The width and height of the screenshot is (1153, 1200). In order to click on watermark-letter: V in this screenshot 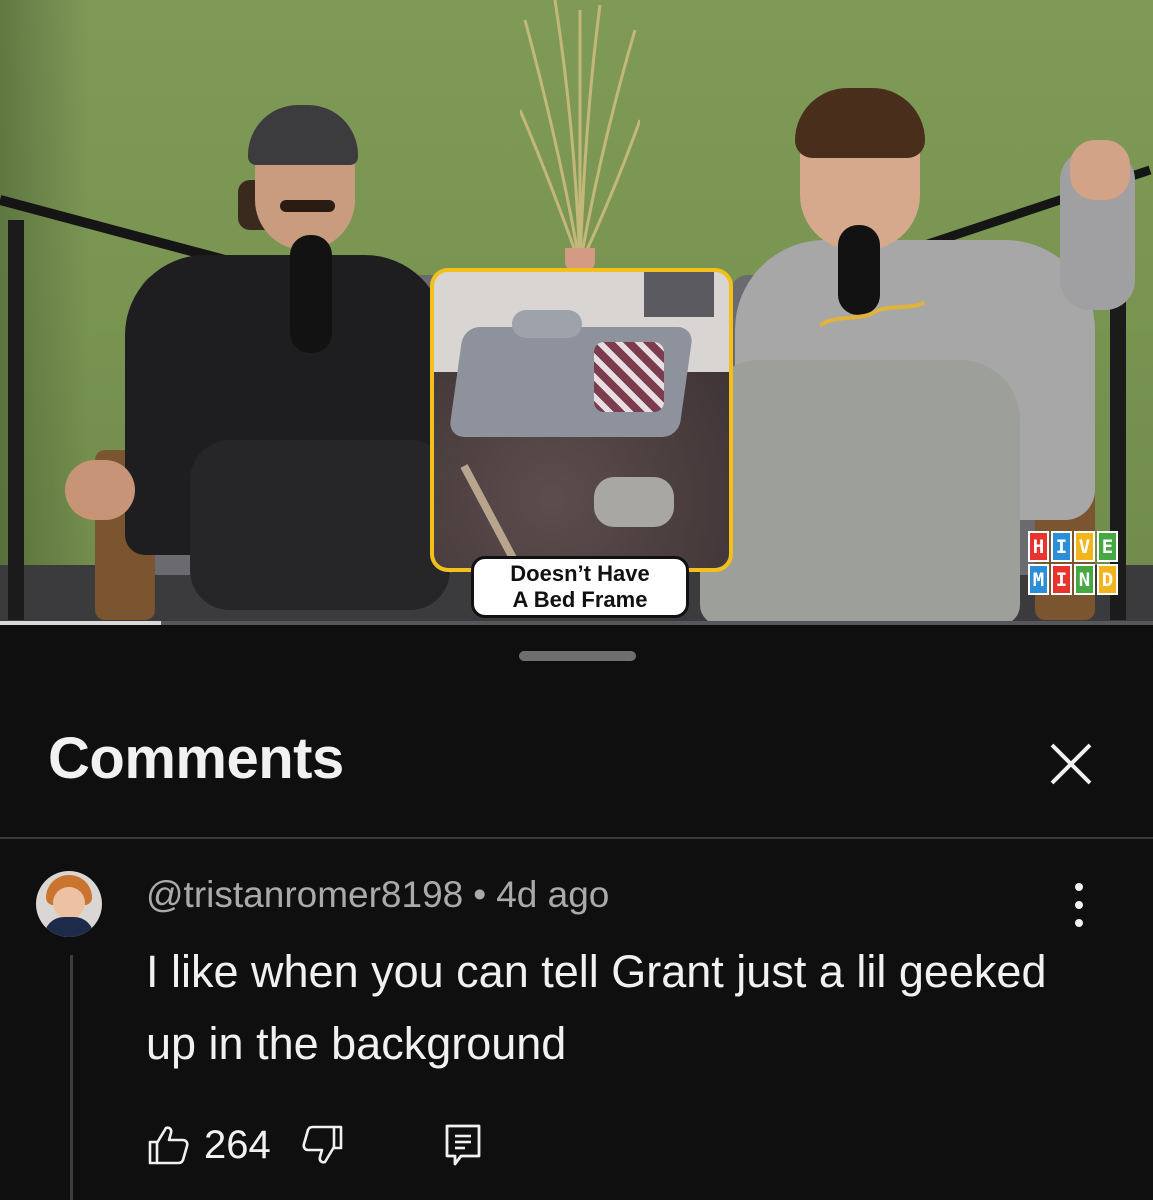, I will do `click(1084, 546)`.